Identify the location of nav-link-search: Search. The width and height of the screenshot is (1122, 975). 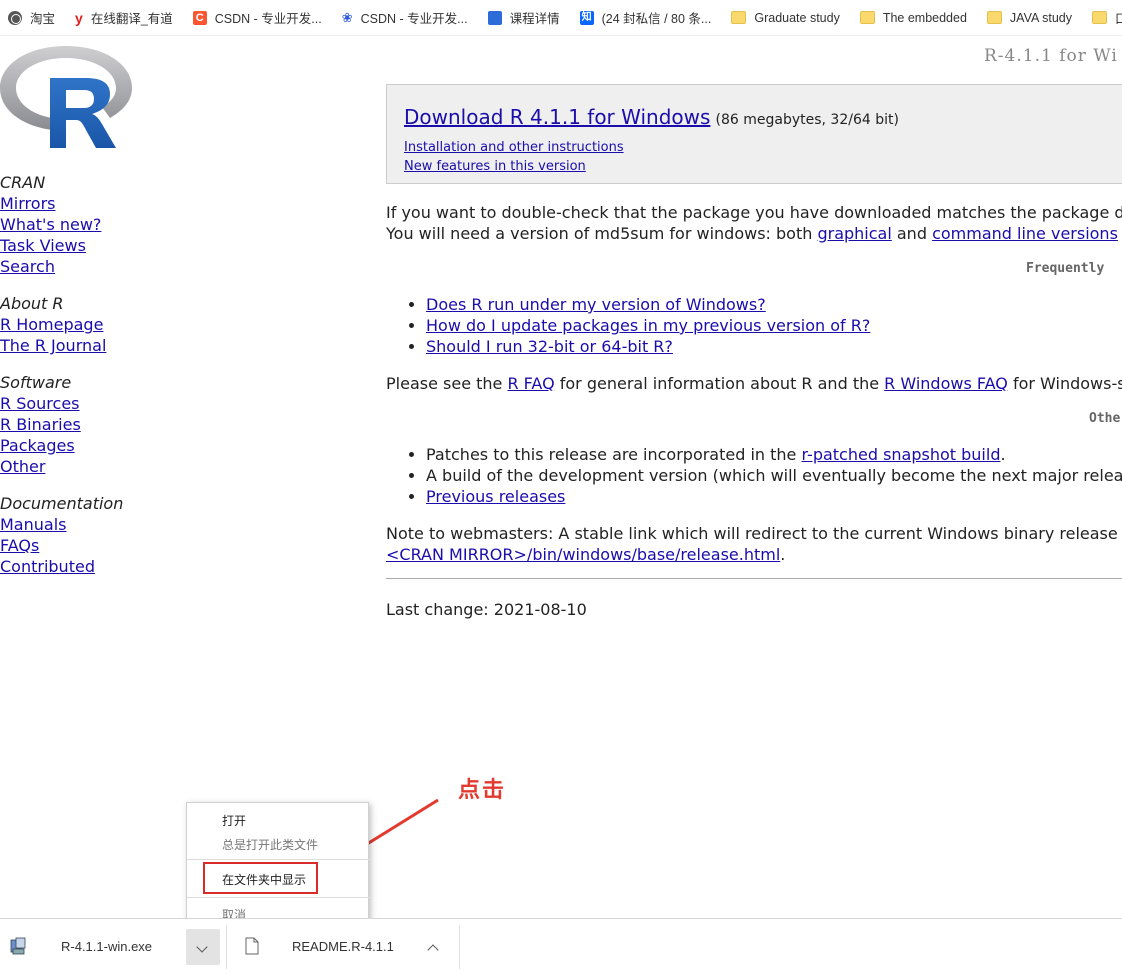
(61, 266).